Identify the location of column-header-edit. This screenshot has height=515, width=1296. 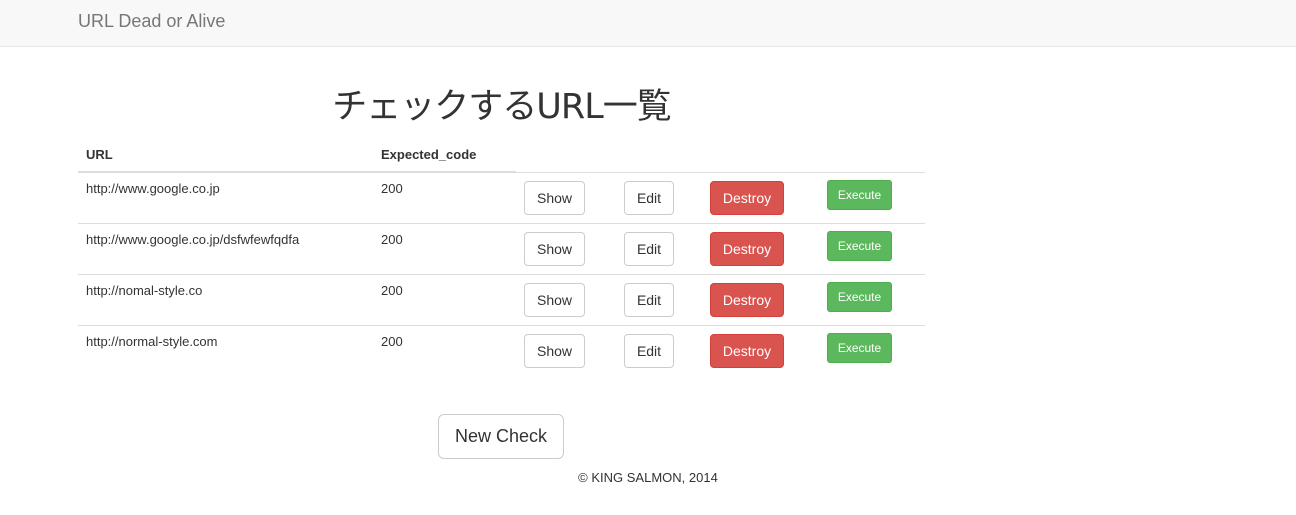
(659, 154).